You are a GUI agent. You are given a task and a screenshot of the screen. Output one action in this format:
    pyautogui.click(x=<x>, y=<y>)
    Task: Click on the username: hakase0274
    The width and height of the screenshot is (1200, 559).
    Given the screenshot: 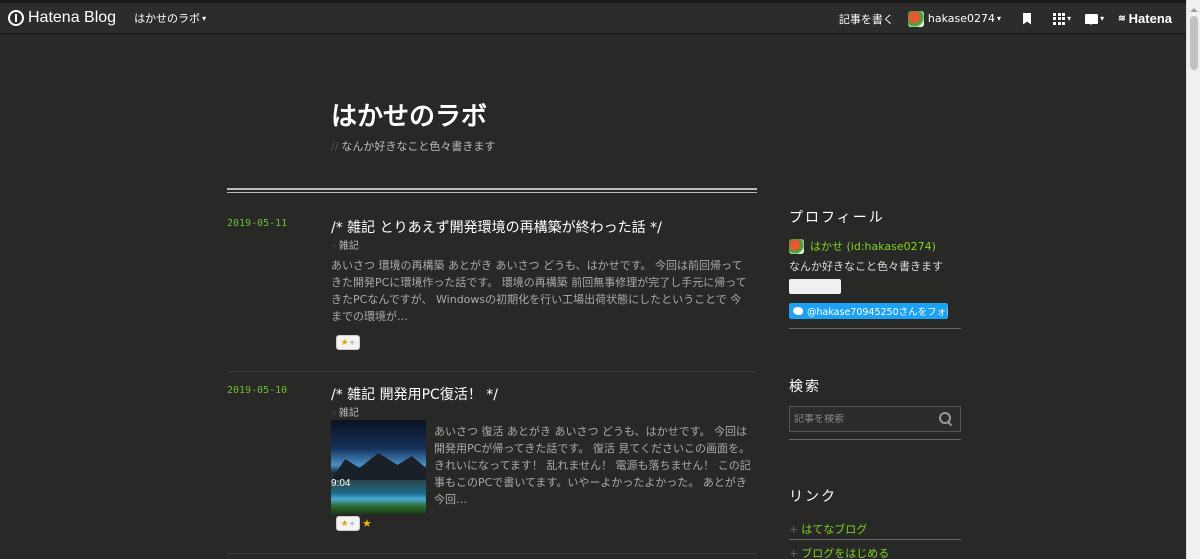 What is the action you would take?
    pyautogui.click(x=961, y=18)
    